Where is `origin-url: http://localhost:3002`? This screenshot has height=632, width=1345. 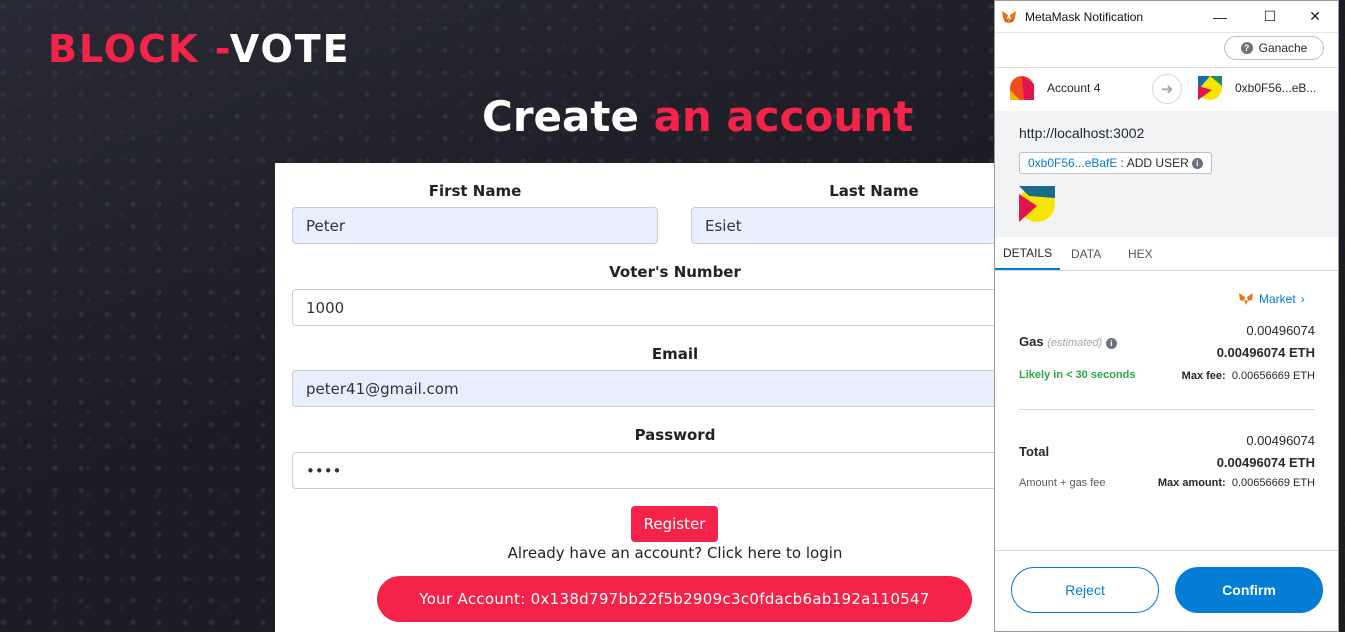 origin-url: http://localhost:3002 is located at coordinates (1082, 133).